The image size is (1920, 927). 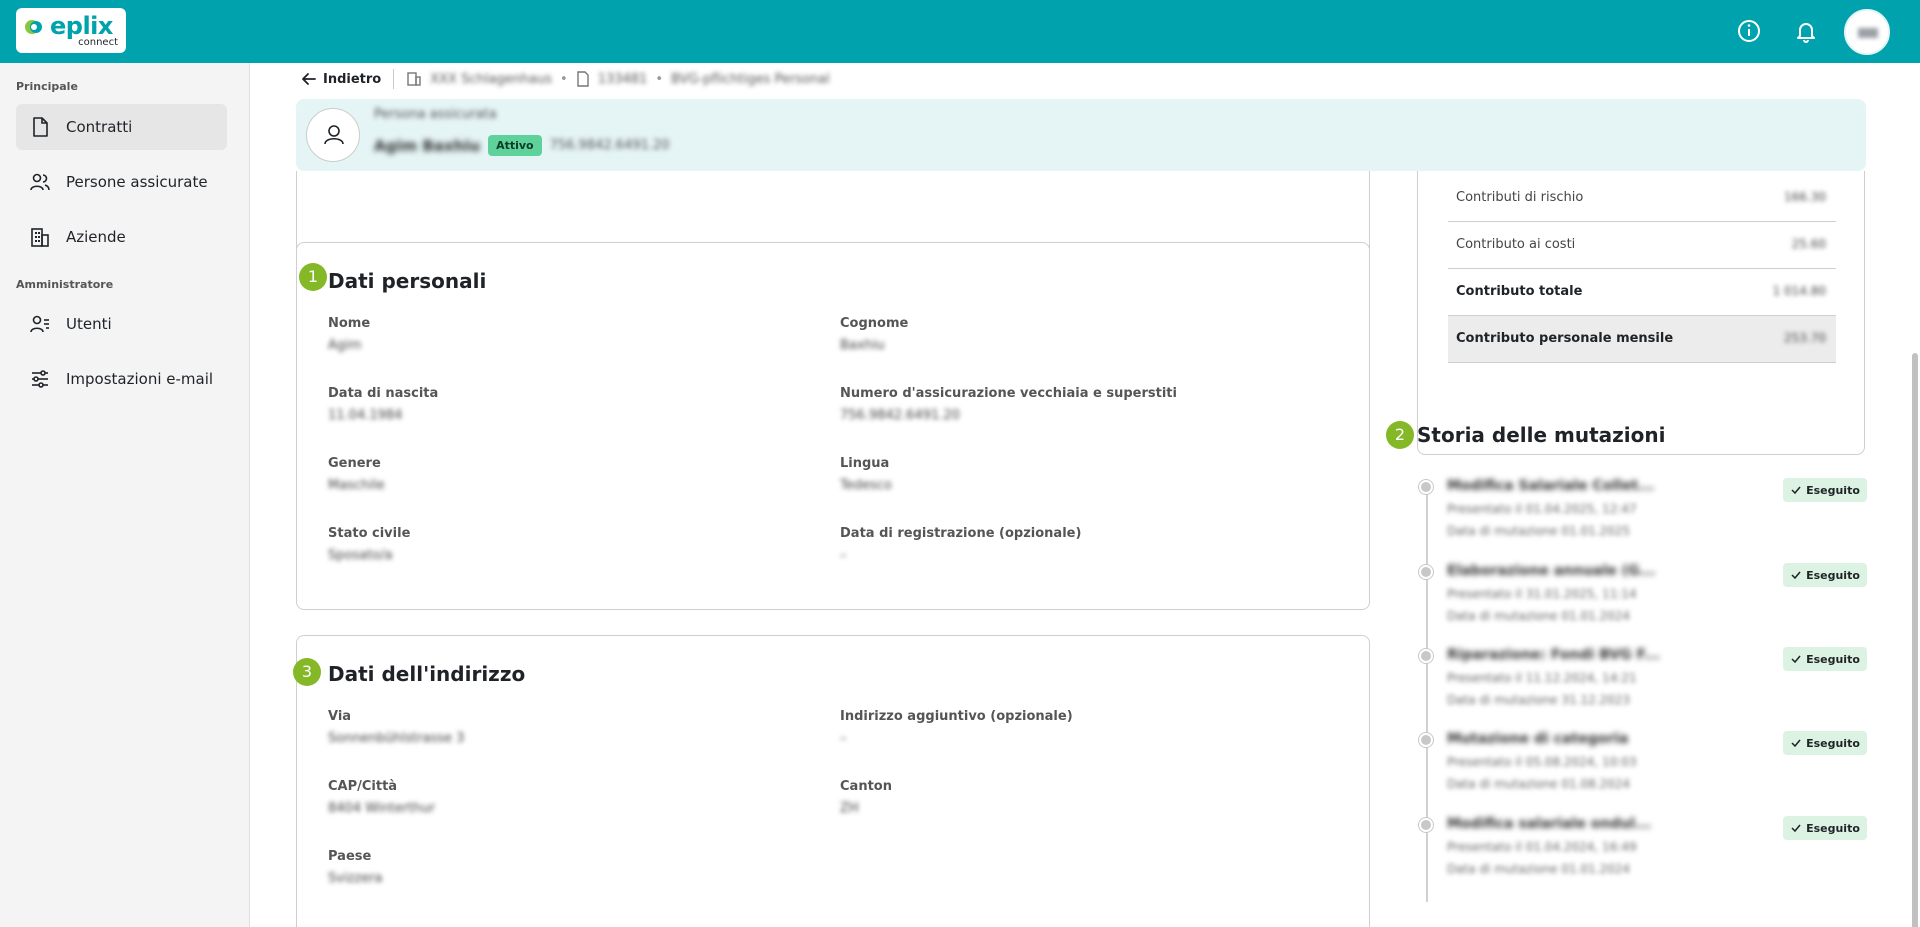 What do you see at coordinates (356, 485) in the screenshot?
I see `field-value: Maschile` at bounding box center [356, 485].